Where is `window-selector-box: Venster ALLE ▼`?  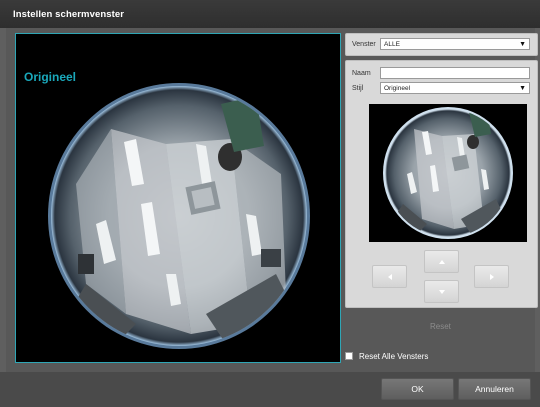
window-selector-box: Venster ALLE ▼ is located at coordinates (441, 44).